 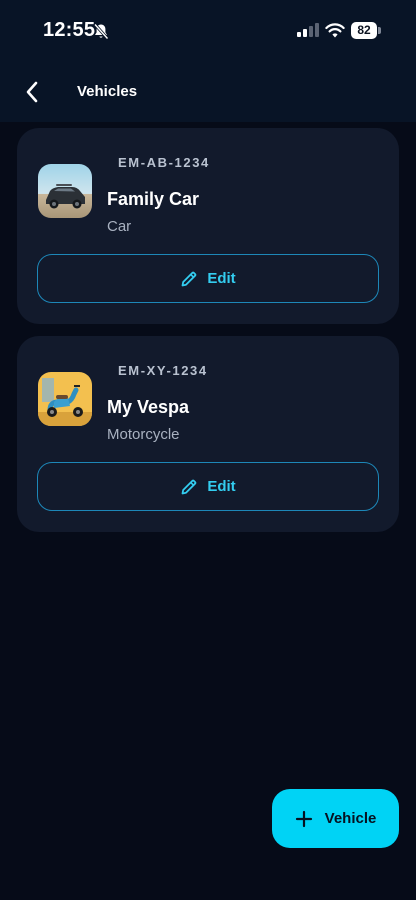 What do you see at coordinates (335, 30) in the screenshot?
I see `wifi-icon` at bounding box center [335, 30].